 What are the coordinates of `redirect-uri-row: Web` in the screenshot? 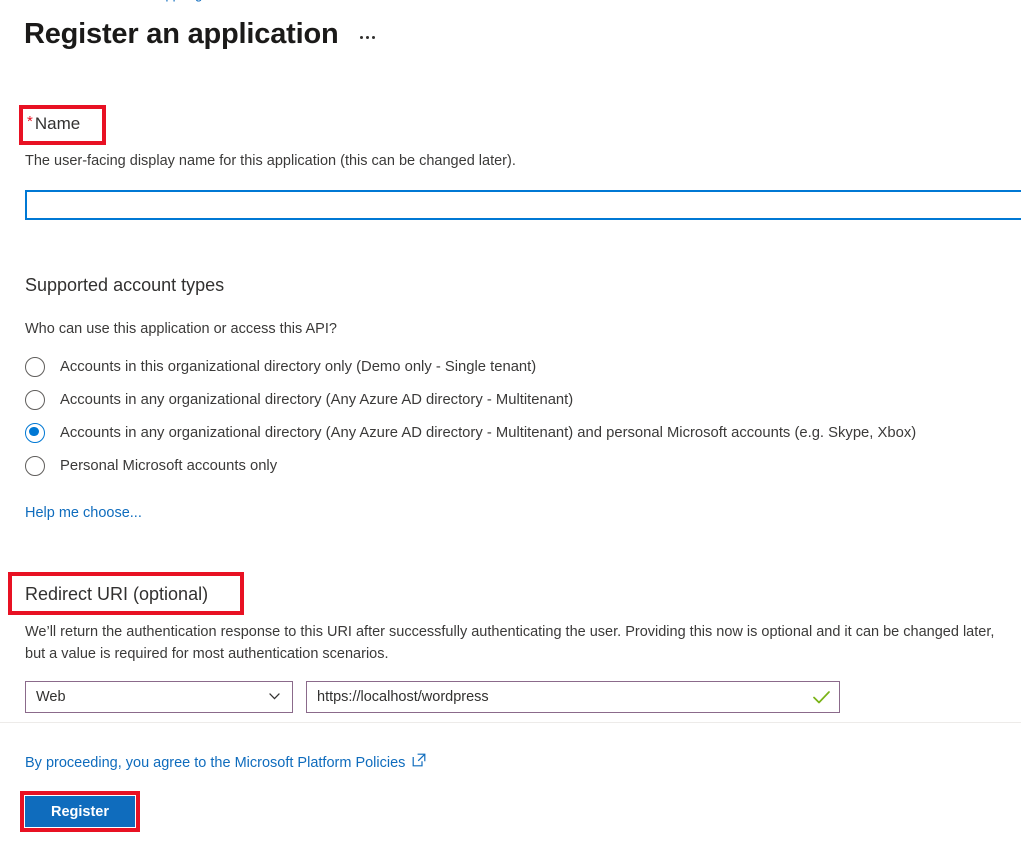 It's located at (432, 697).